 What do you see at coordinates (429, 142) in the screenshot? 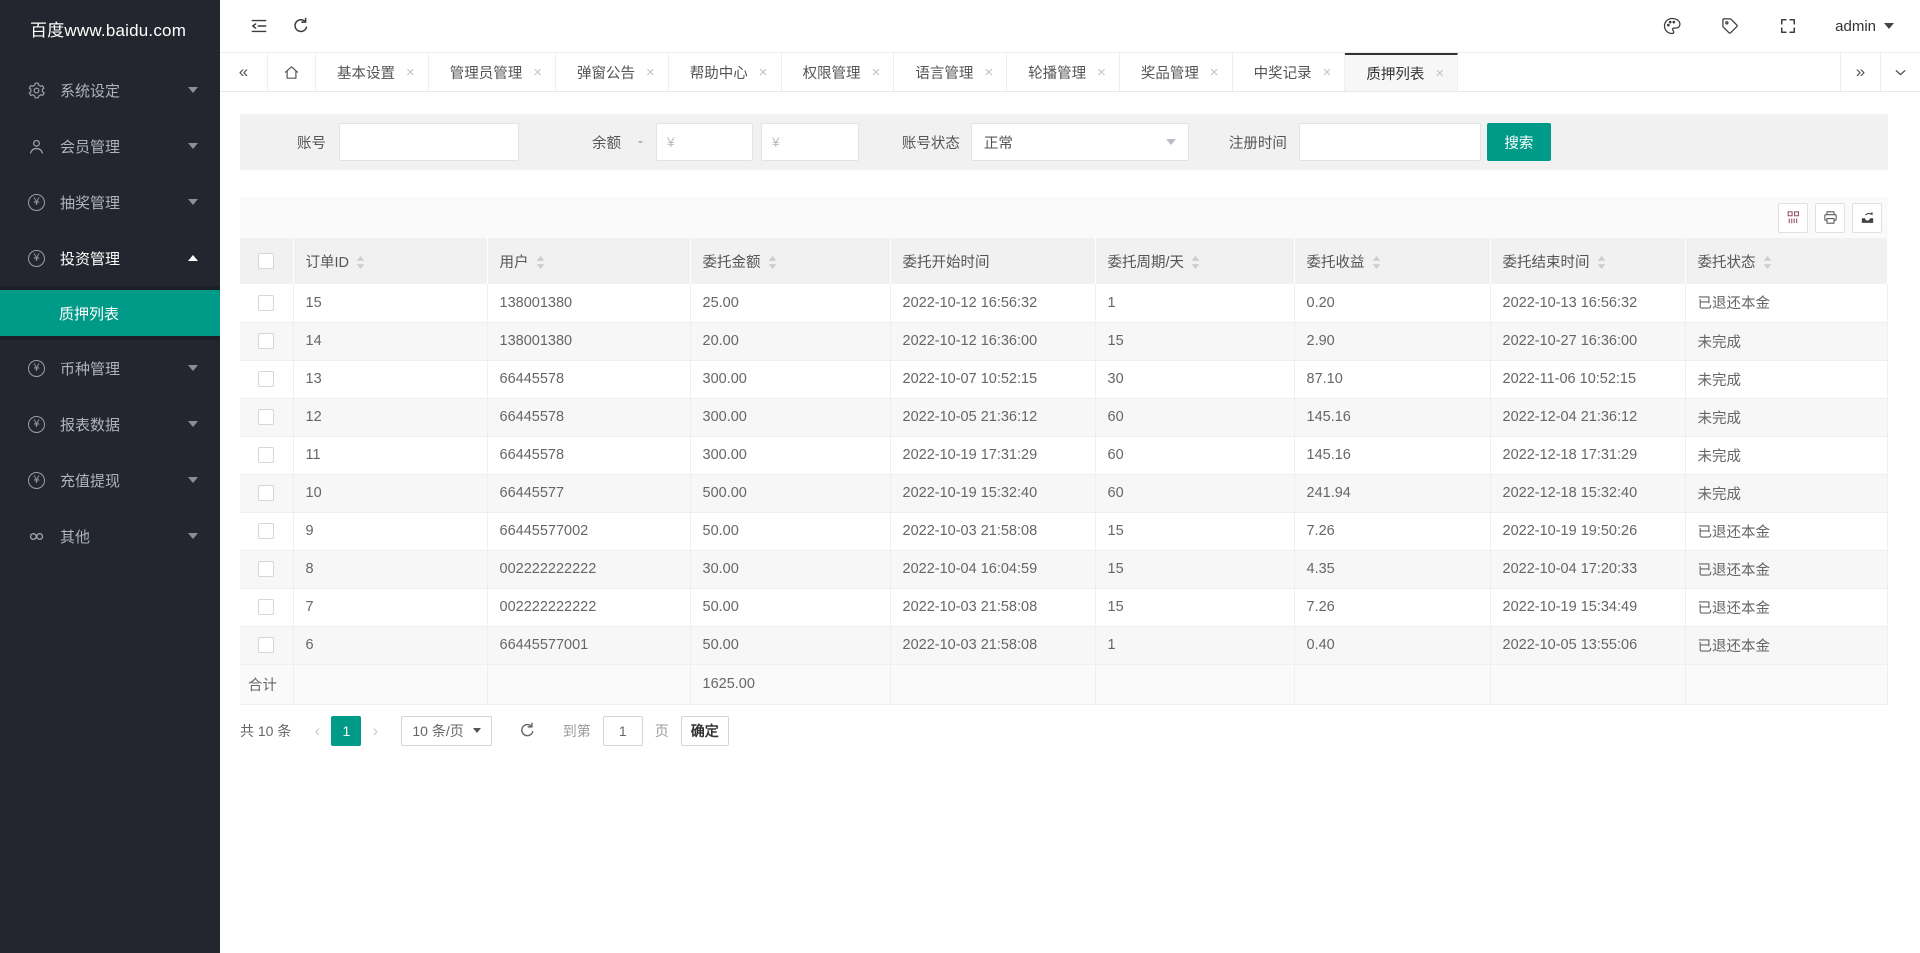
I see `account-input` at bounding box center [429, 142].